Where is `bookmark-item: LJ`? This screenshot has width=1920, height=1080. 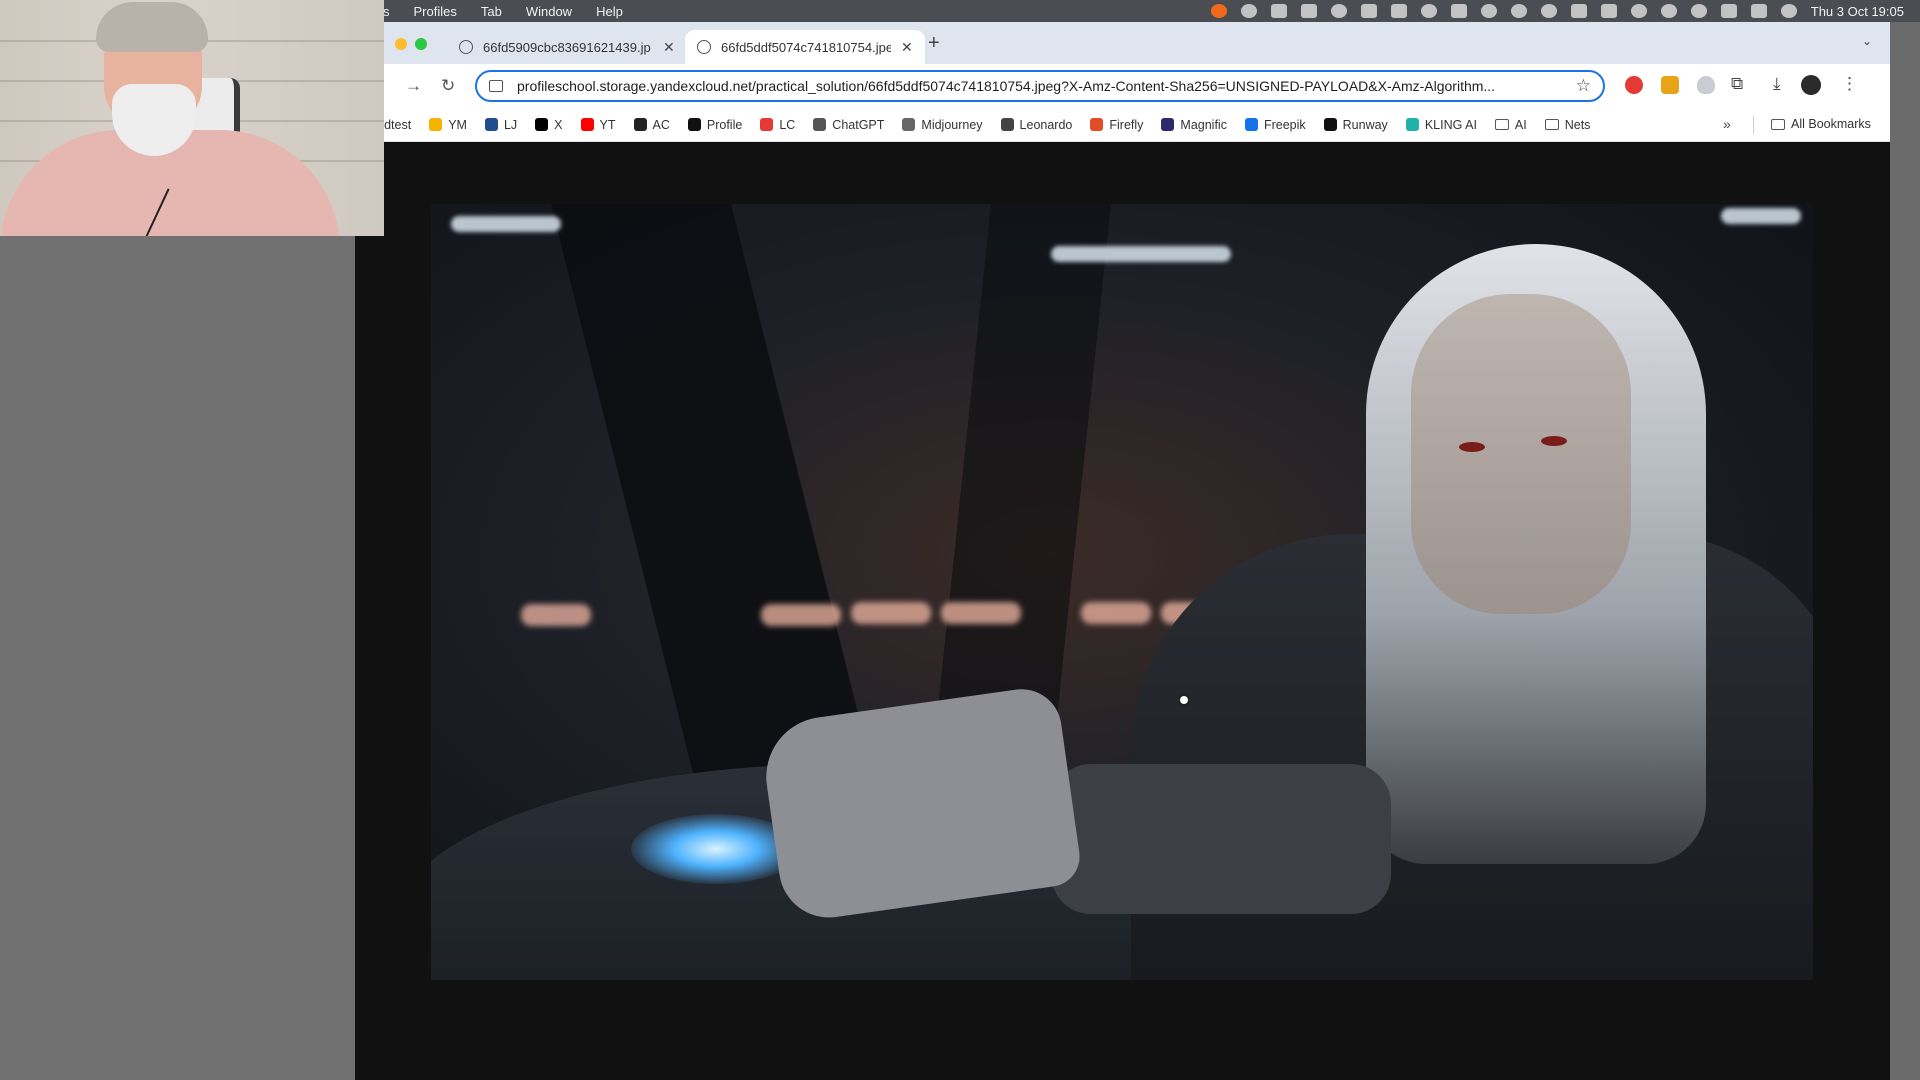
bookmark-item: LJ is located at coordinates (500, 125).